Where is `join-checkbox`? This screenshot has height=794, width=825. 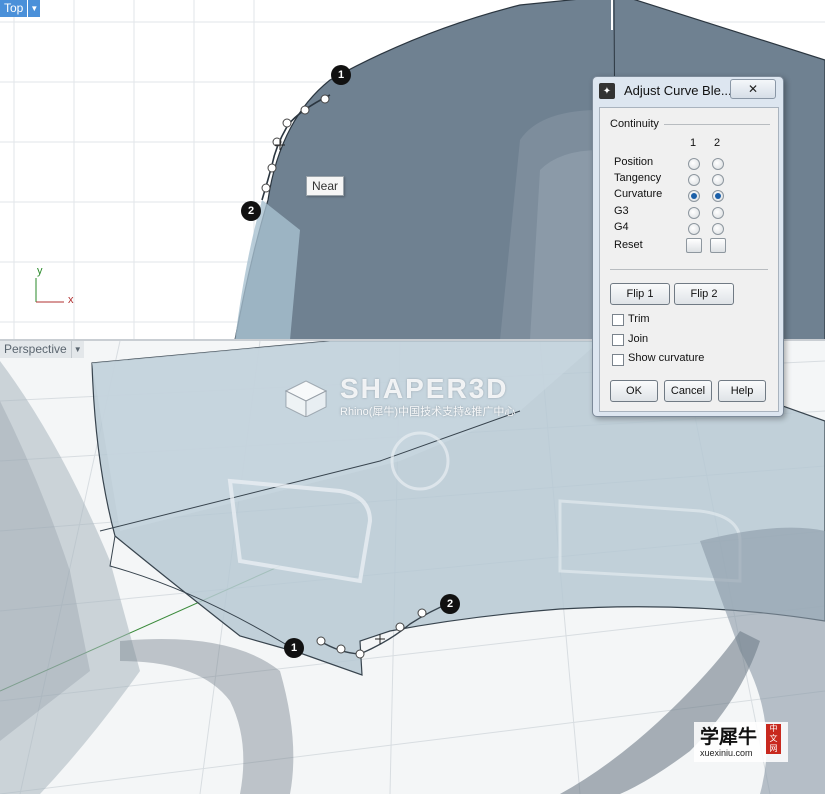
join-checkbox is located at coordinates (618, 340).